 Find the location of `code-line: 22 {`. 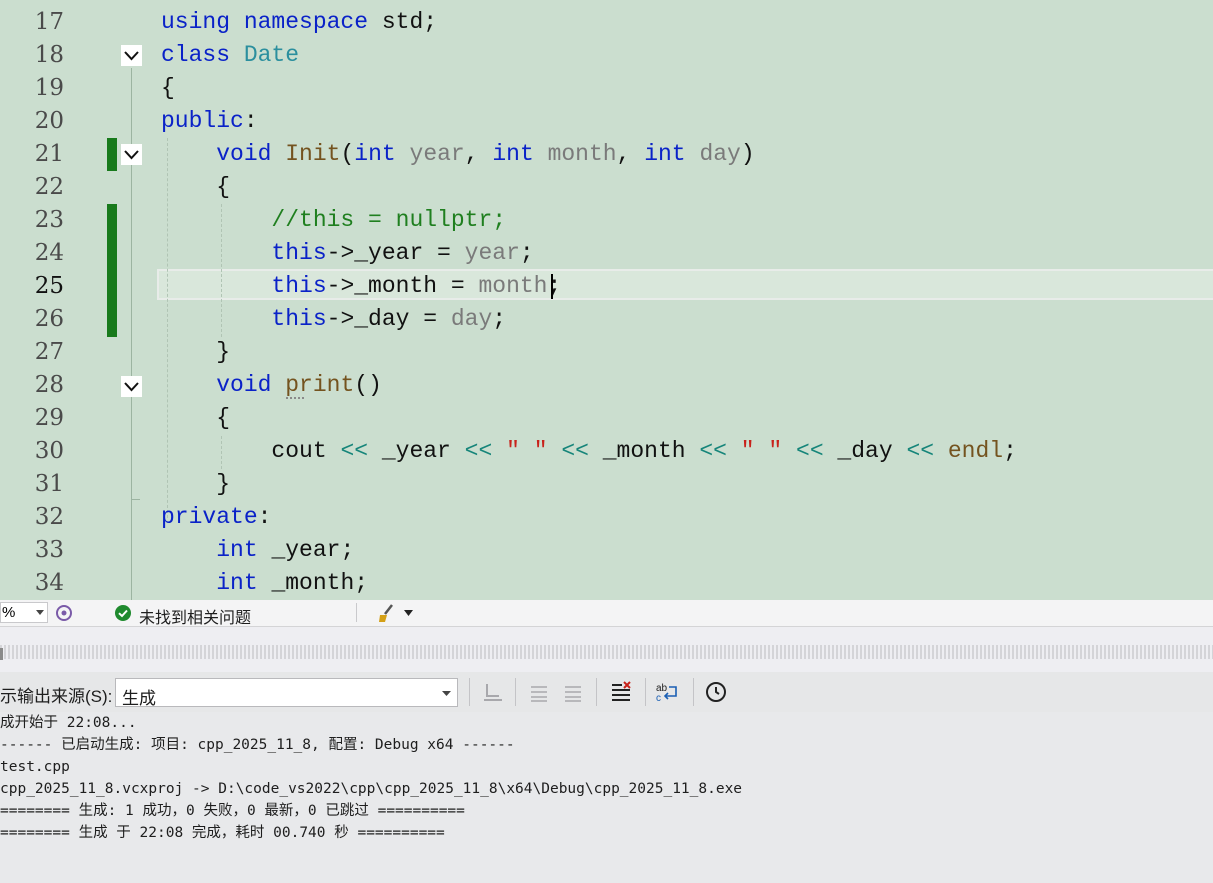

code-line: 22 { is located at coordinates (606, 187).